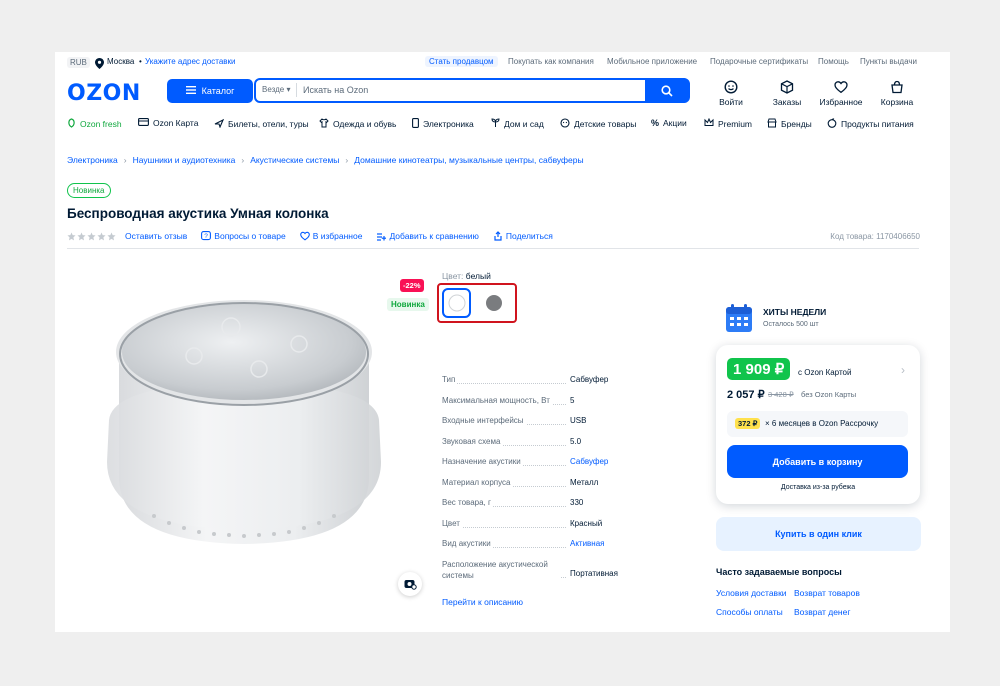  Describe the element at coordinates (143, 123) in the screenshot. I see `card-icon` at that location.